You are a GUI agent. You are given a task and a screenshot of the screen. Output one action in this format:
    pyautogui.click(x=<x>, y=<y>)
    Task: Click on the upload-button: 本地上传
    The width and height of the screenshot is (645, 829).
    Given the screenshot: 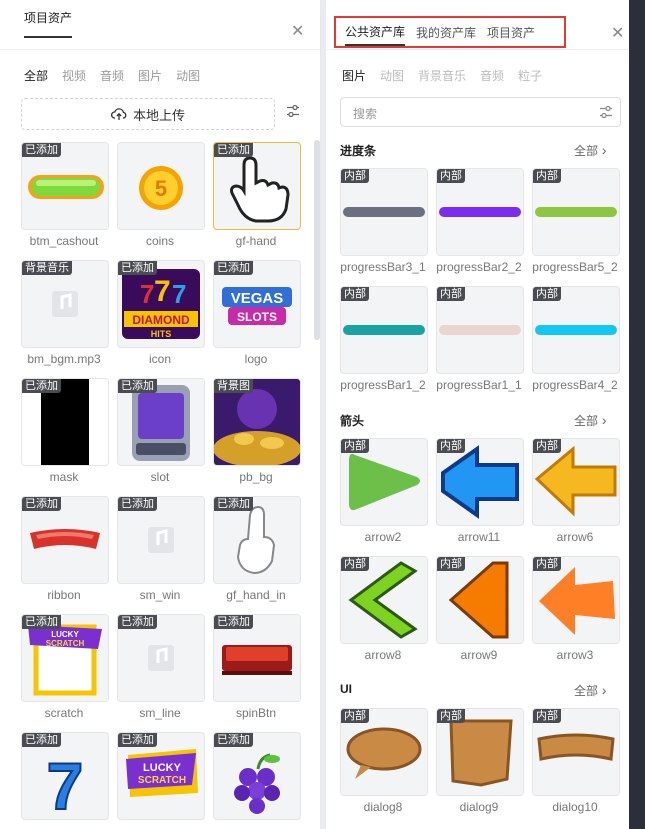 What is the action you would take?
    pyautogui.click(x=148, y=114)
    